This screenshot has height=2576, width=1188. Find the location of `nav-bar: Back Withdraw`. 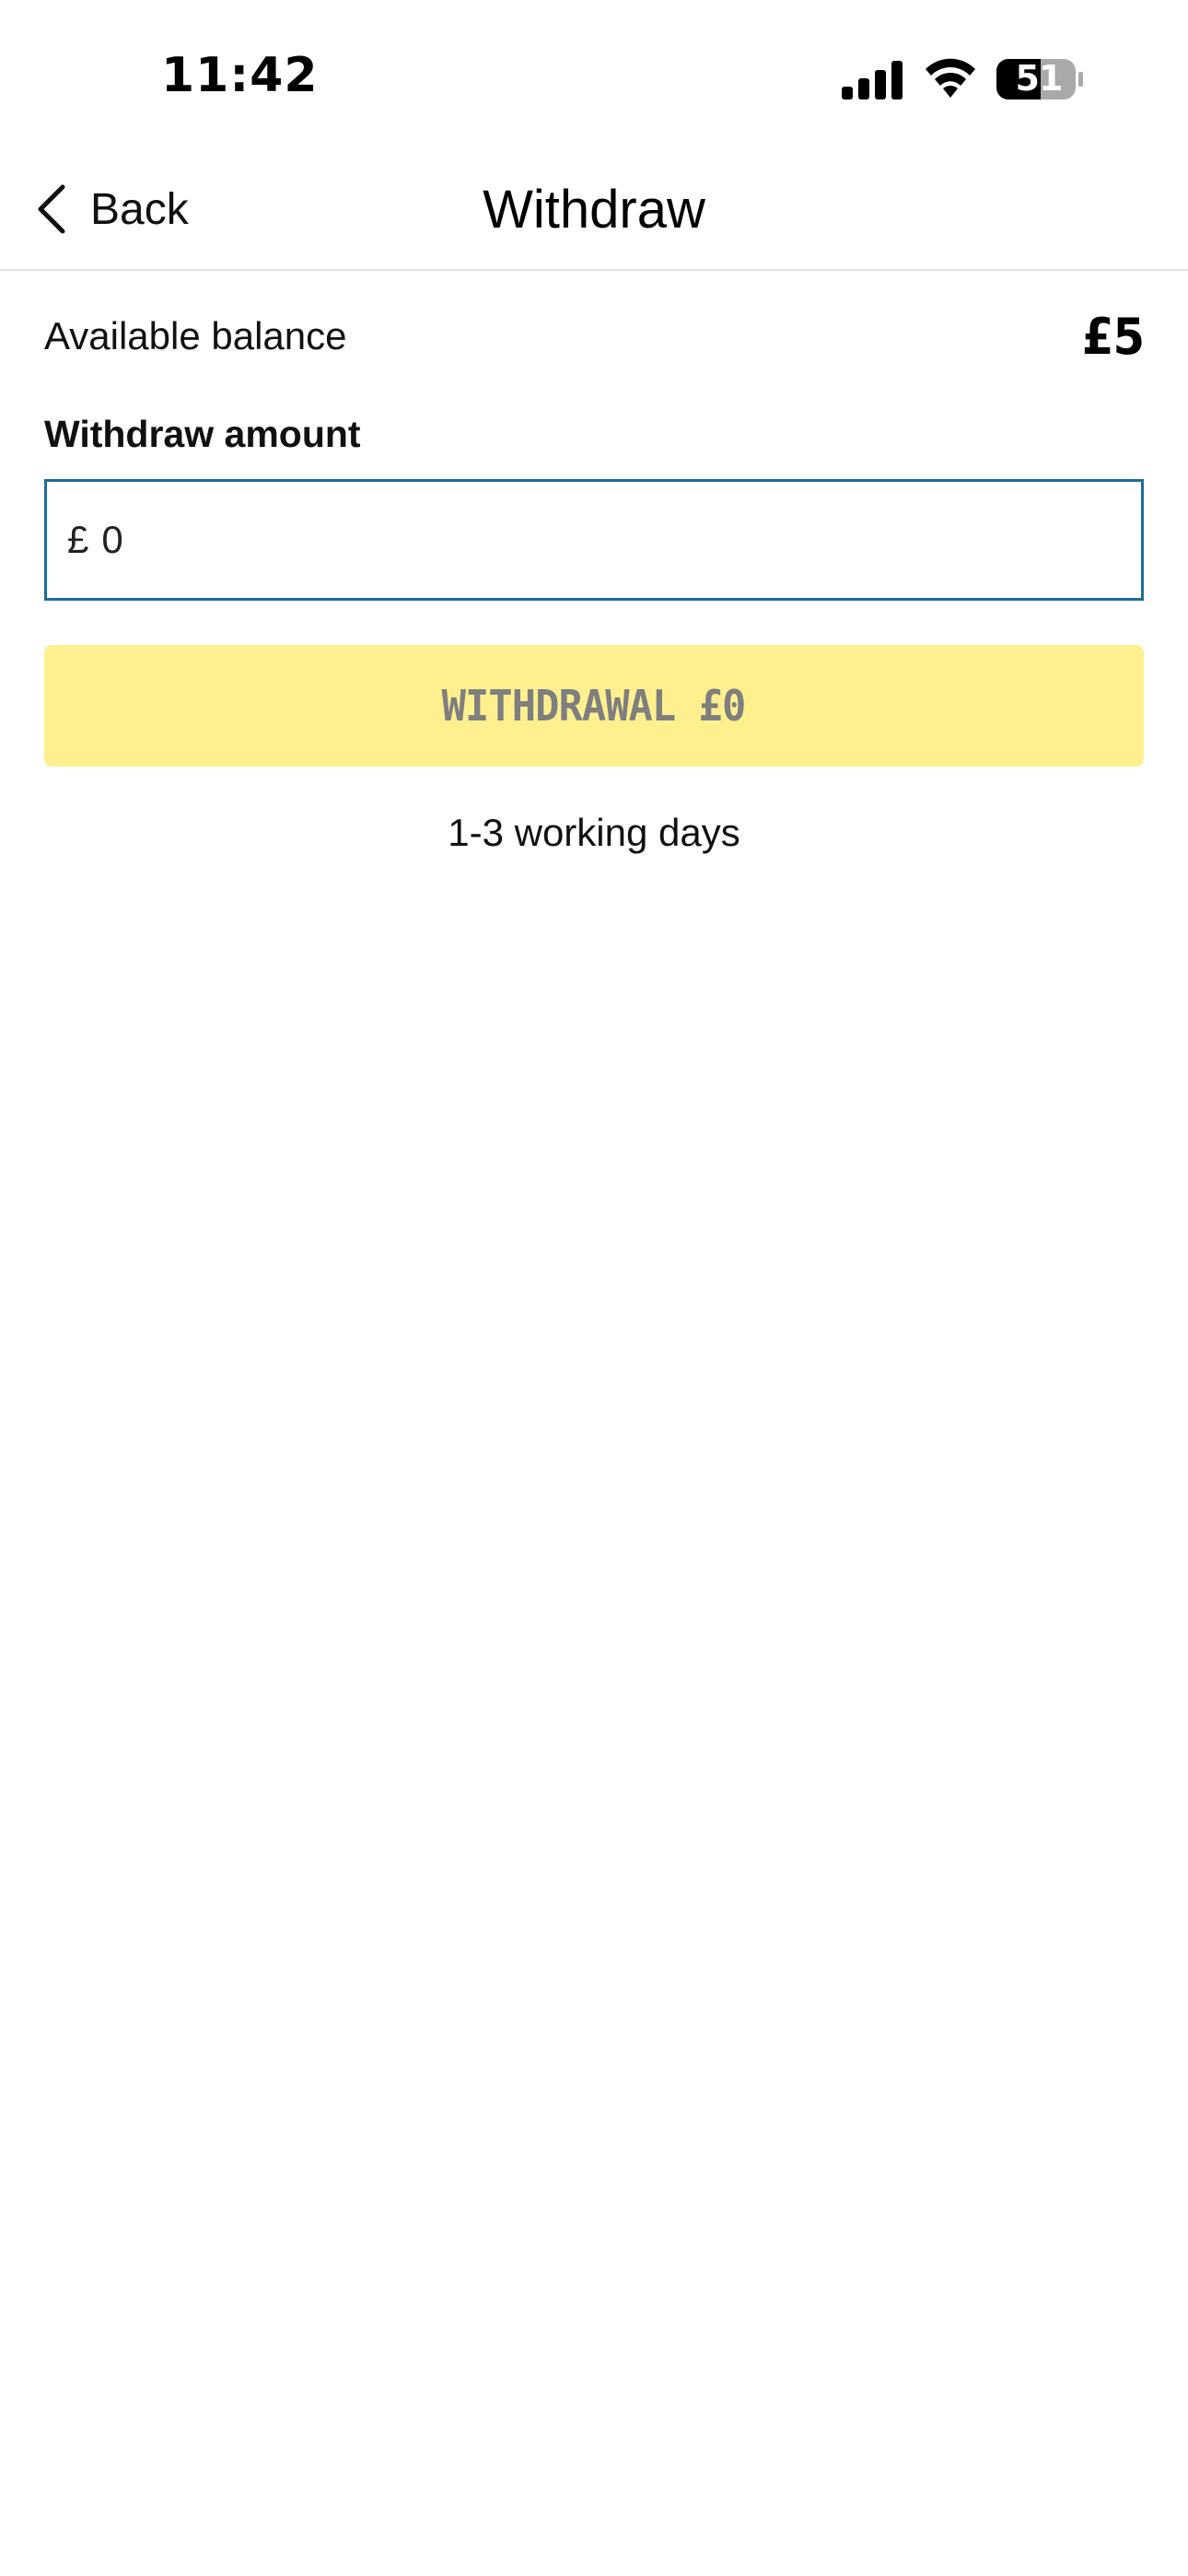

nav-bar: Back Withdraw is located at coordinates (594, 209).